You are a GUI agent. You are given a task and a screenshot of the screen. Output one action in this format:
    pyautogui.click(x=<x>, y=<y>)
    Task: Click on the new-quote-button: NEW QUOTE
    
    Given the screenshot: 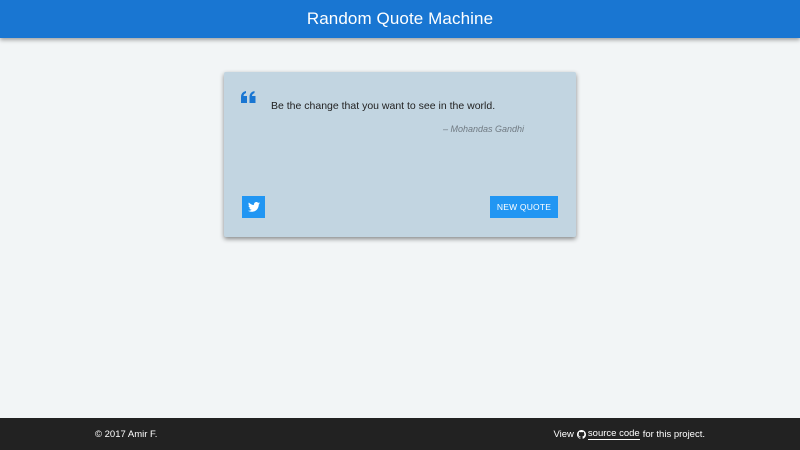 What is the action you would take?
    pyautogui.click(x=524, y=207)
    